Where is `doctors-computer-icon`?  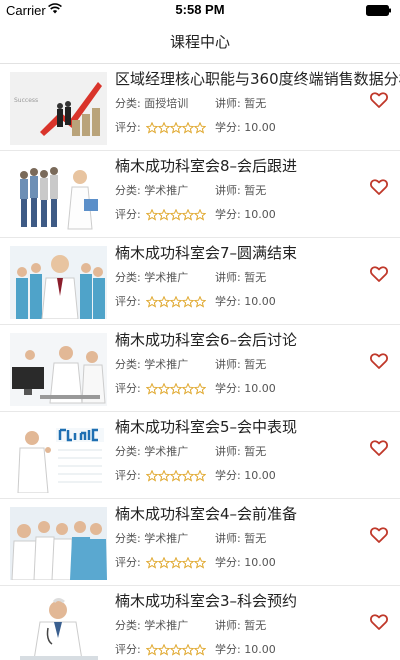
doctors-computer-icon is located at coordinates (58, 369).